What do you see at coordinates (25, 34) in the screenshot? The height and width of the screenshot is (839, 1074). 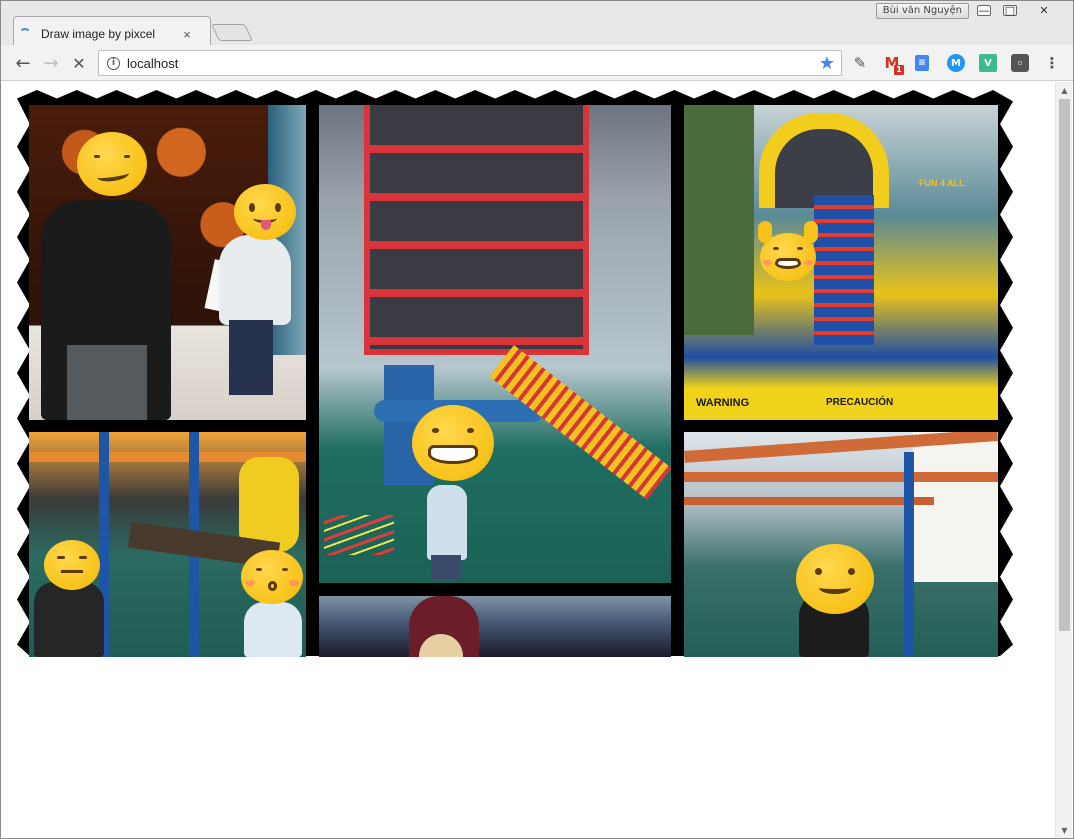 I see `loading-spinner-icon` at bounding box center [25, 34].